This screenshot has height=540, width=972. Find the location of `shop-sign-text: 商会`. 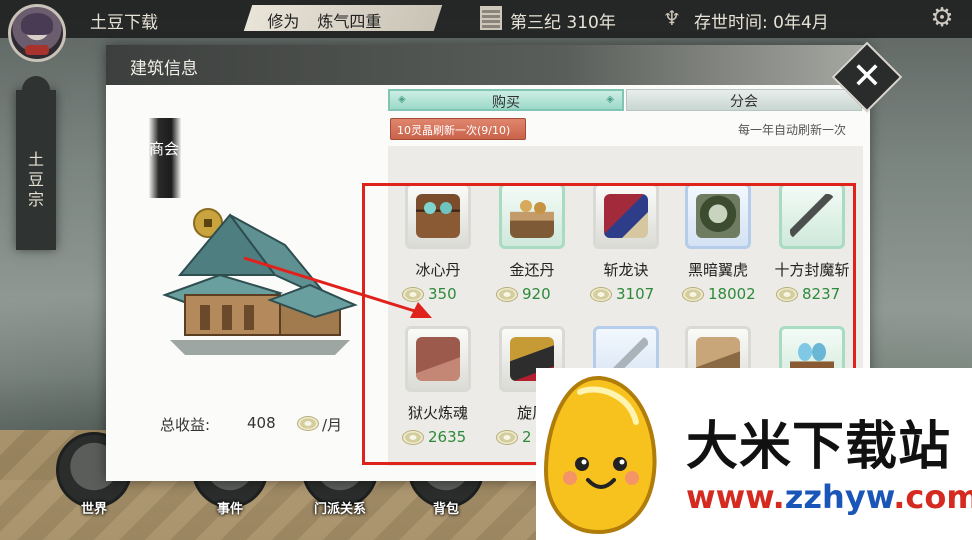

shop-sign-text: 商会 is located at coordinates (164, 149).